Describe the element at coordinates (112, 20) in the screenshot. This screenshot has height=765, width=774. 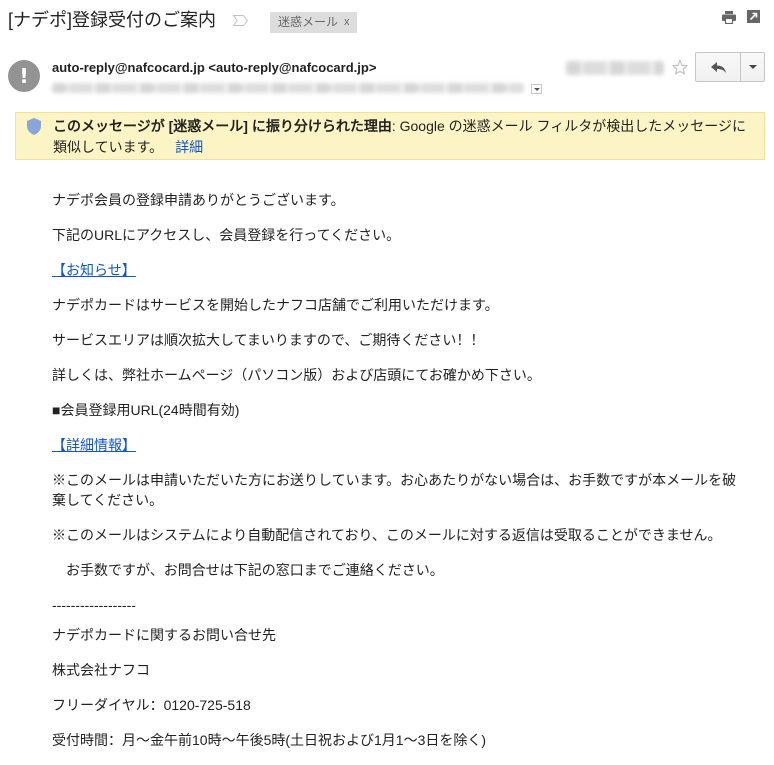
I see `email-subject: [ナデポ]登録受付のご案内` at that location.